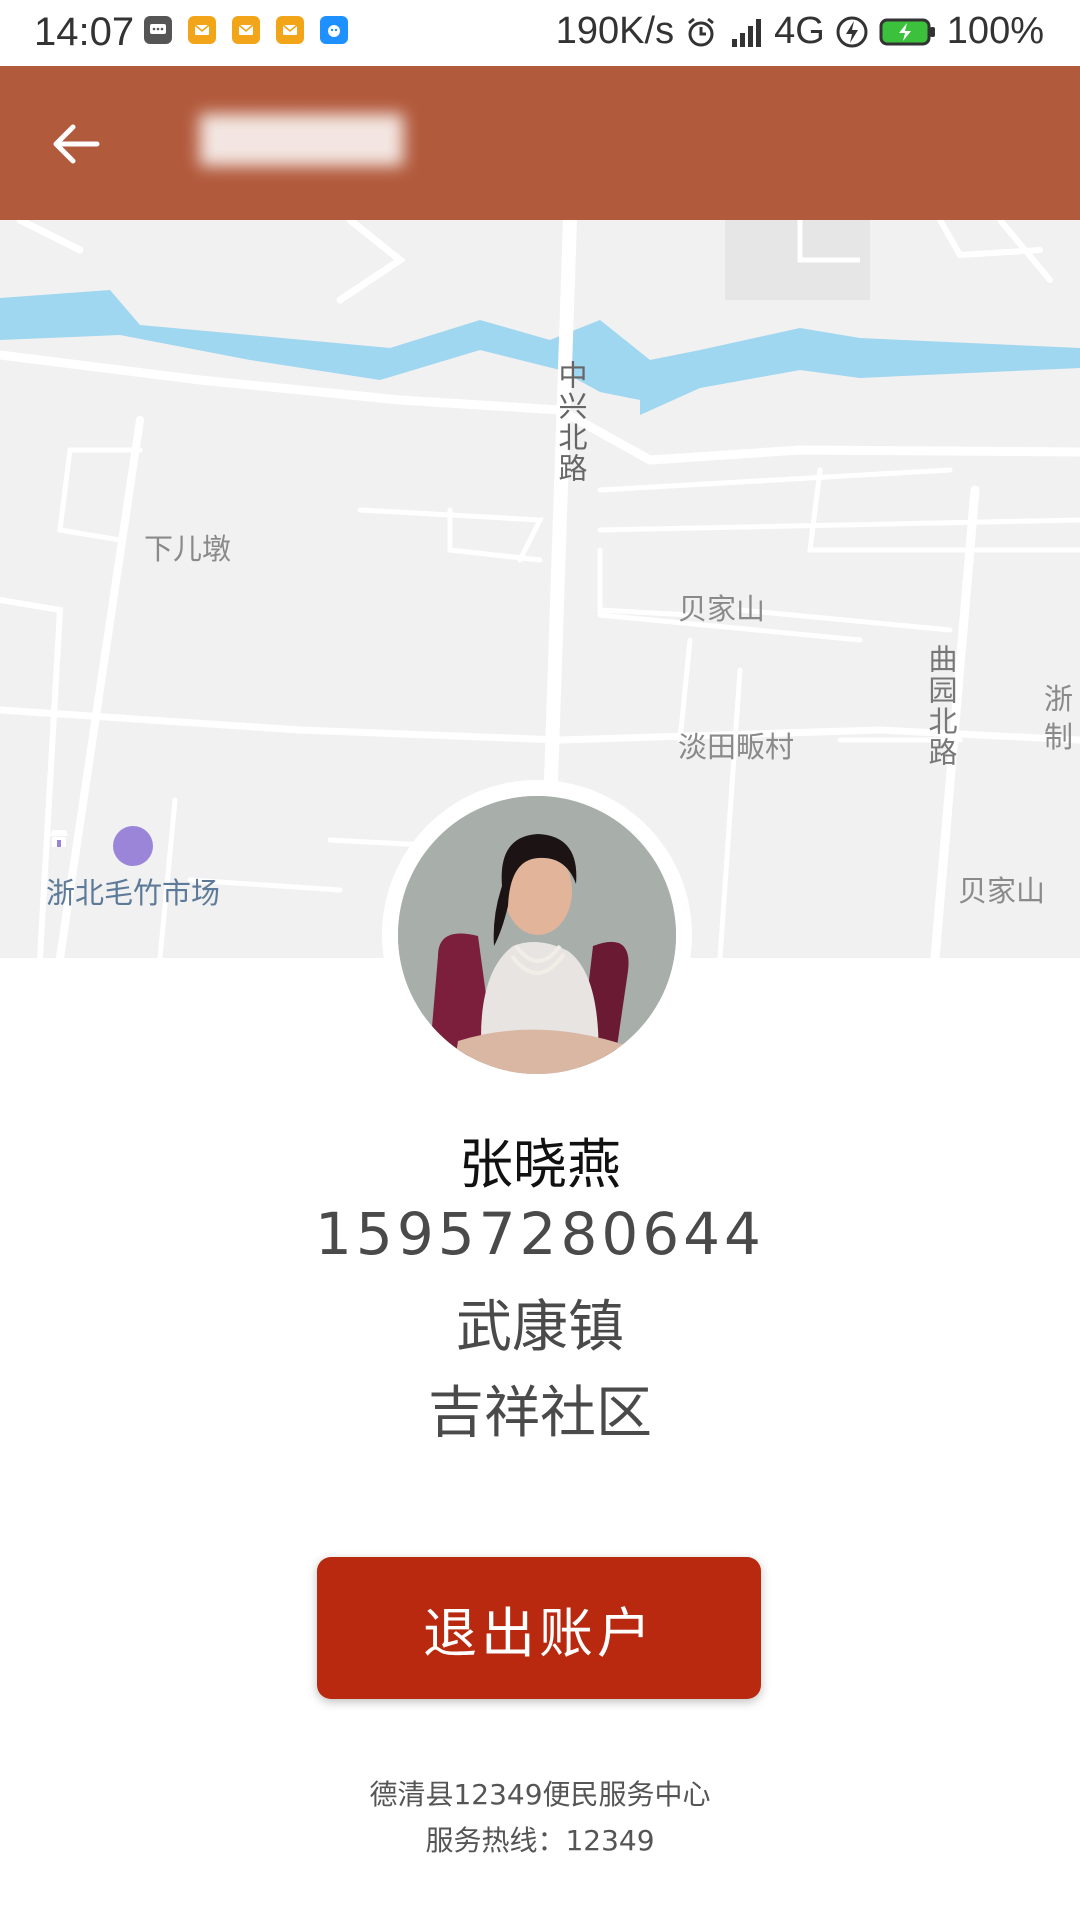  I want to click on profile-community: 吉祥社区, so click(540, 1413).